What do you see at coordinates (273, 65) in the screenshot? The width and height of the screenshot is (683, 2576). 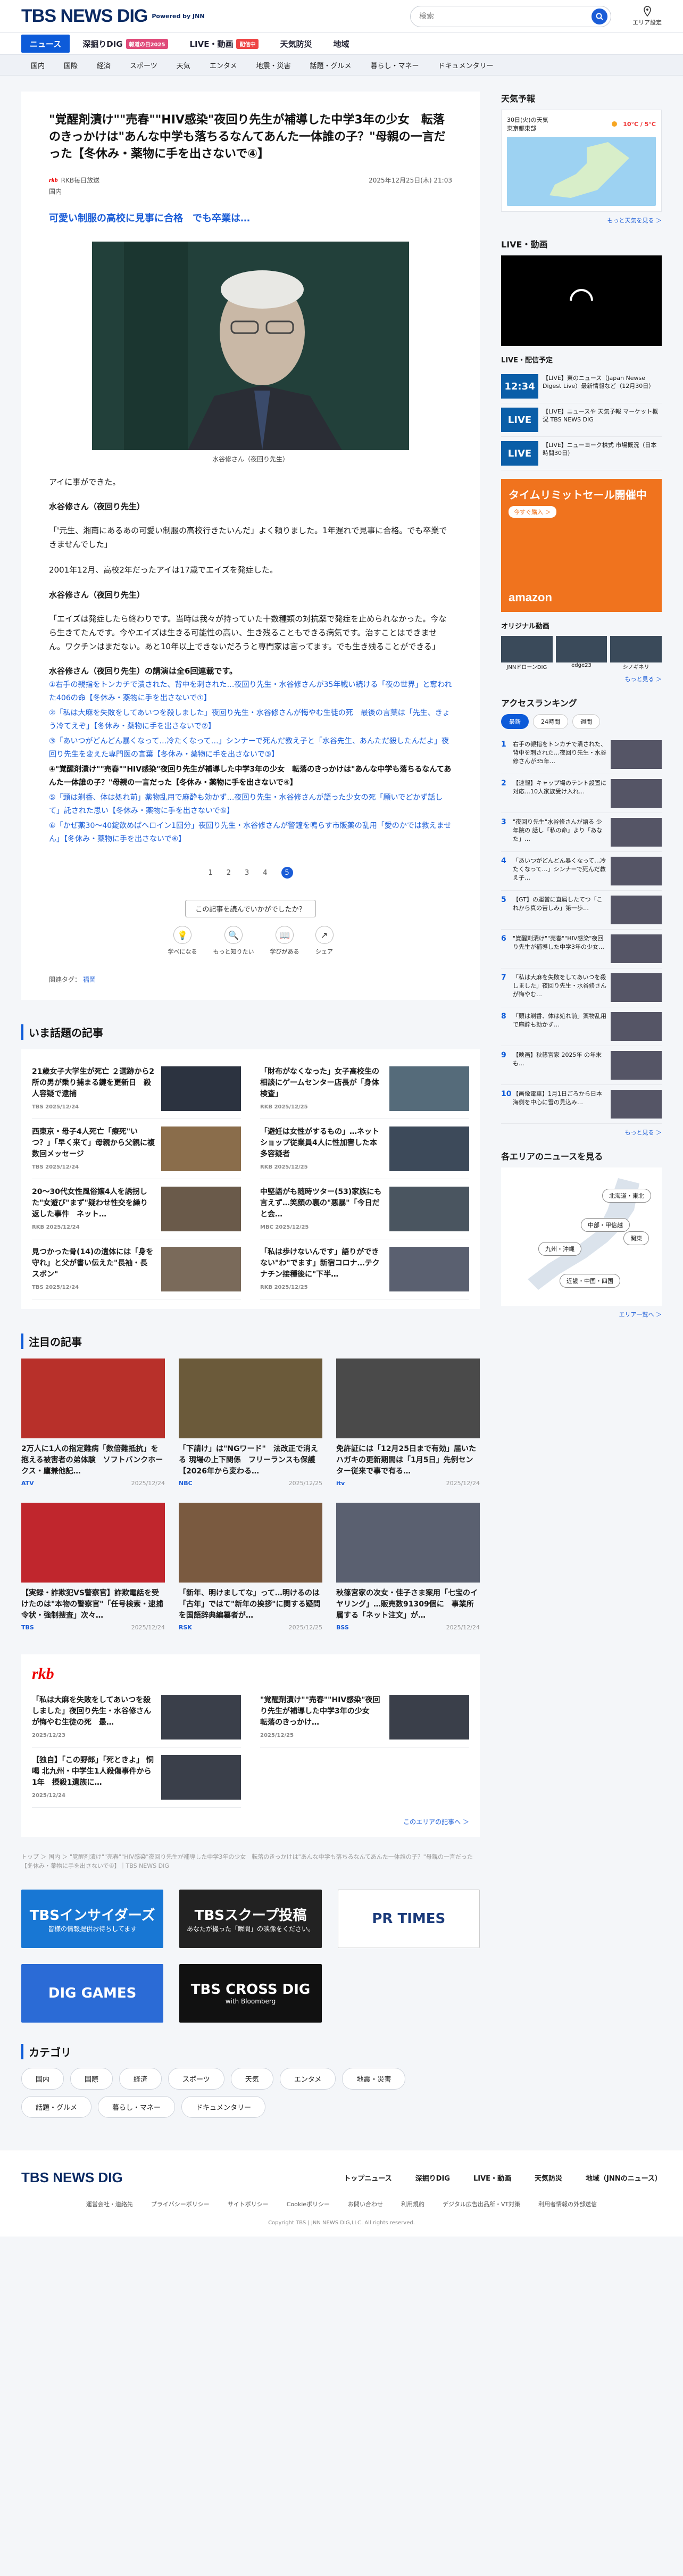 I see `subnav-item: 地震・災害` at bounding box center [273, 65].